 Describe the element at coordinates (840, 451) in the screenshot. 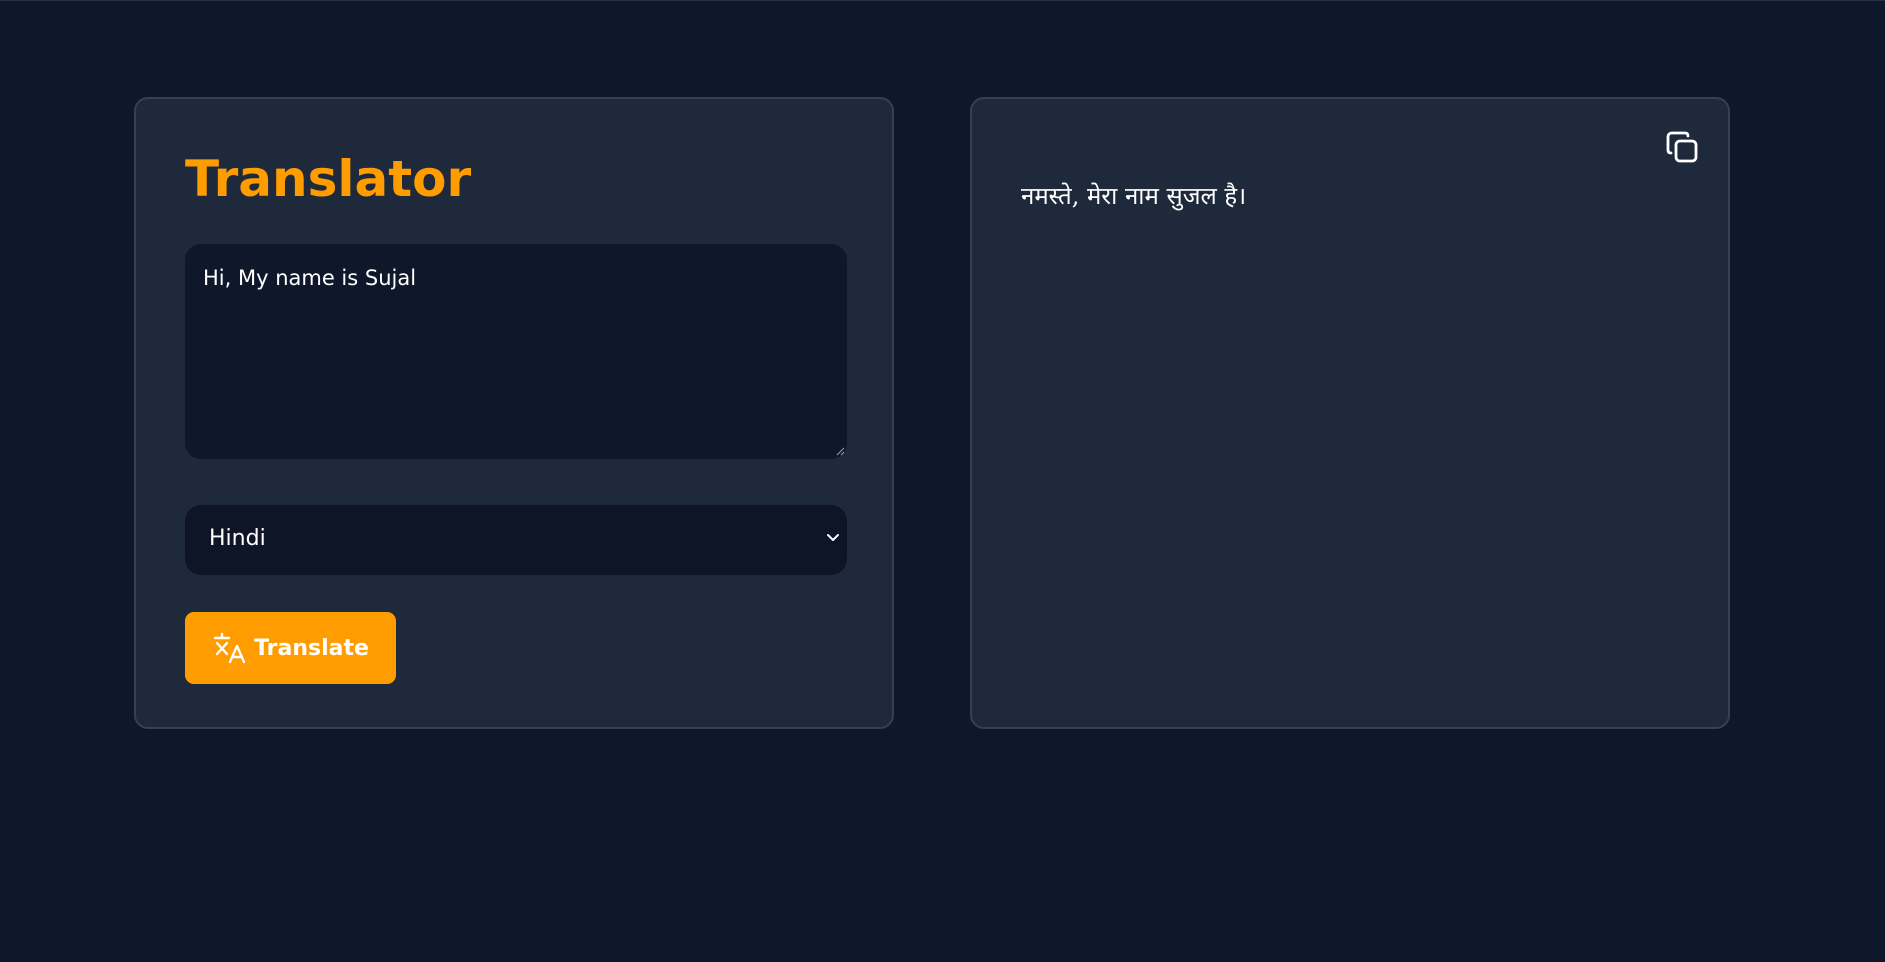

I see `resize-handle-icon` at that location.